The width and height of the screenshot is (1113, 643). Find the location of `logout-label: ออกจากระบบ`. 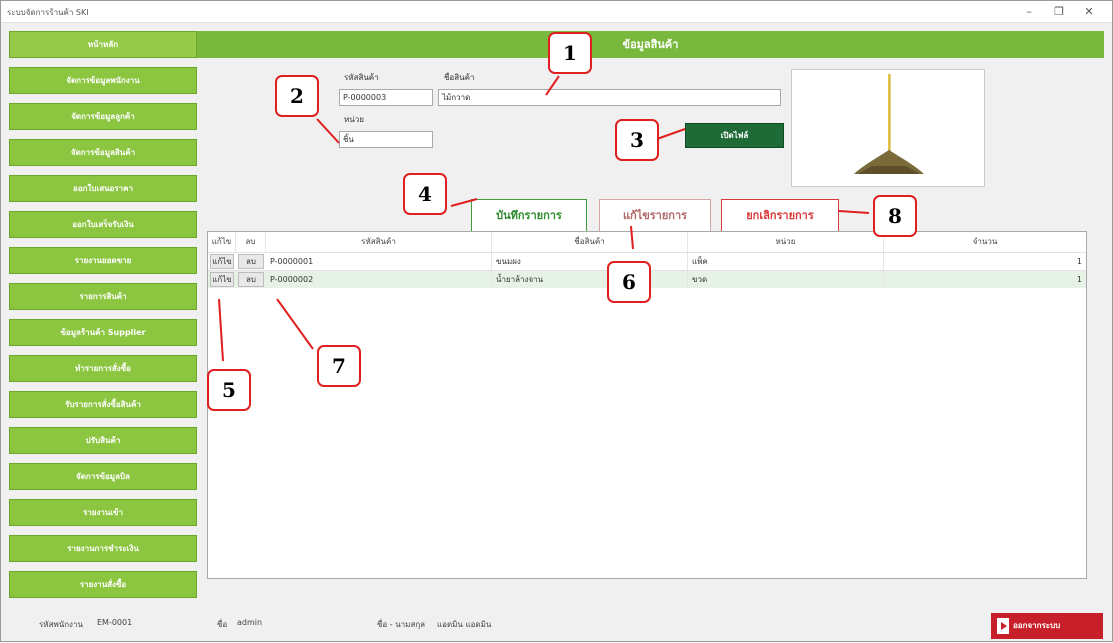

logout-label: ออกจากระบบ is located at coordinates (1037, 625).